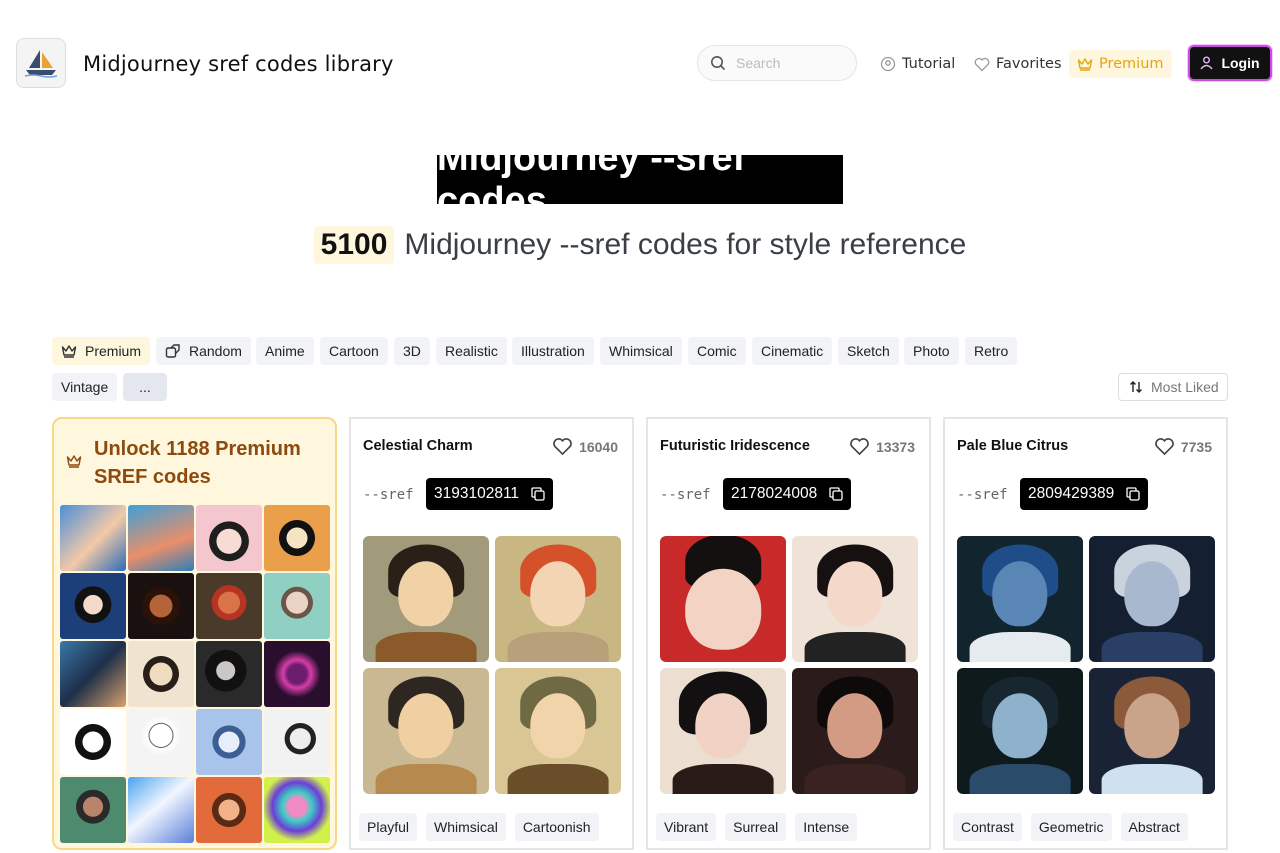 Image resolution: width=1280 pixels, height=853 pixels. I want to click on sort-dropdown: Most Liked, so click(1173, 387).